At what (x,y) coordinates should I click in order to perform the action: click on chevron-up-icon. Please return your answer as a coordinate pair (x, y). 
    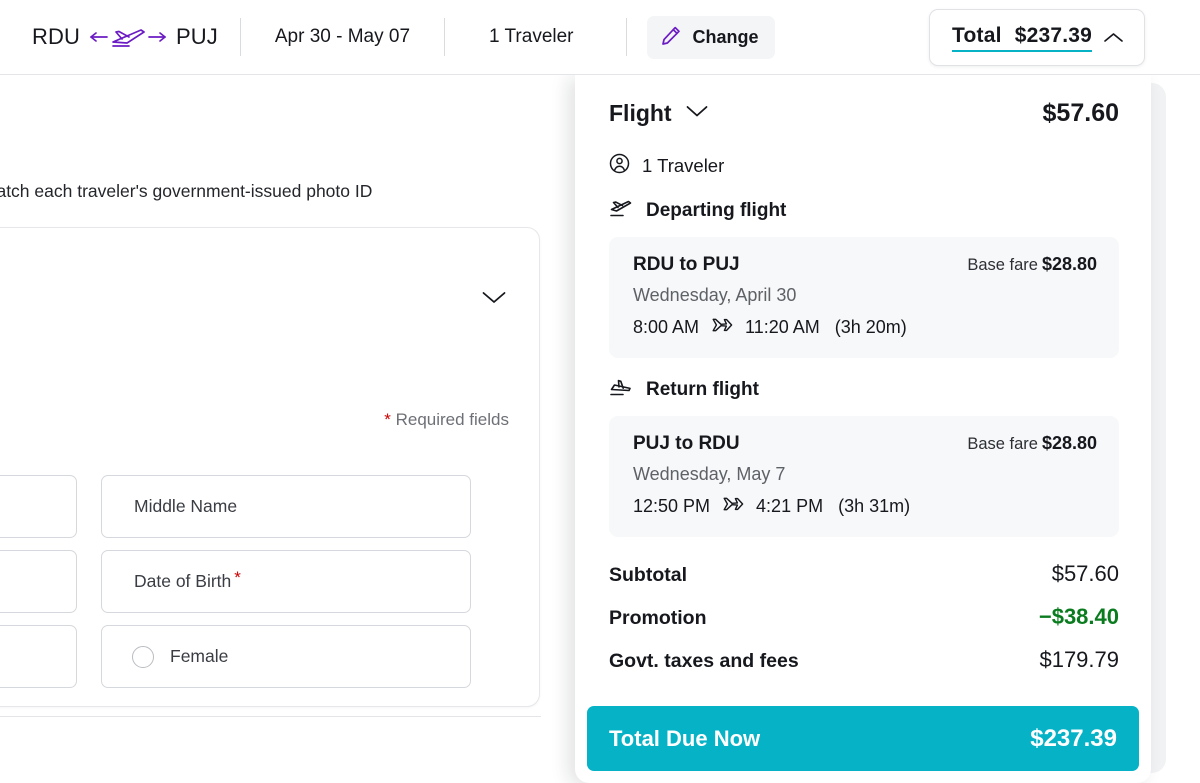
    Looking at the image, I should click on (1113, 37).